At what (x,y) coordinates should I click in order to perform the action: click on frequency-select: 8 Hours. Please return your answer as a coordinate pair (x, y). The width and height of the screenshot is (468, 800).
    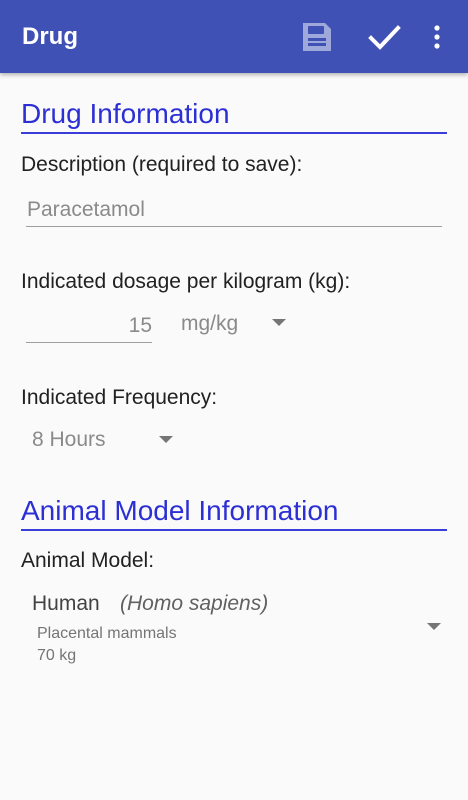
    Looking at the image, I should click on (69, 440).